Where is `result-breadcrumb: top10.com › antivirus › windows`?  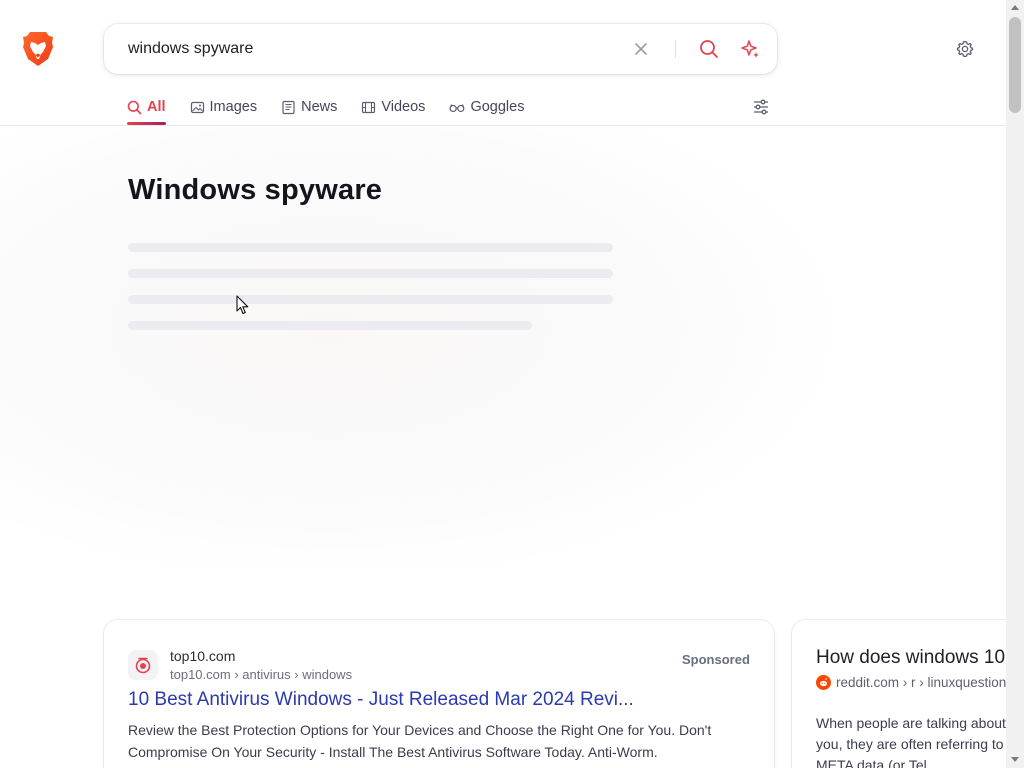 result-breadcrumb: top10.com › antivirus › windows is located at coordinates (261, 674).